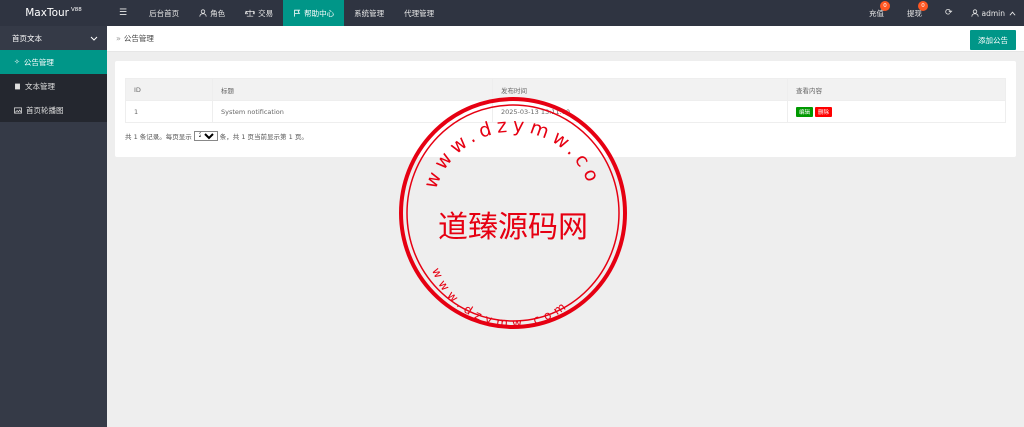  Describe the element at coordinates (805, 111) in the screenshot. I see `edit-button: 编辑` at that location.